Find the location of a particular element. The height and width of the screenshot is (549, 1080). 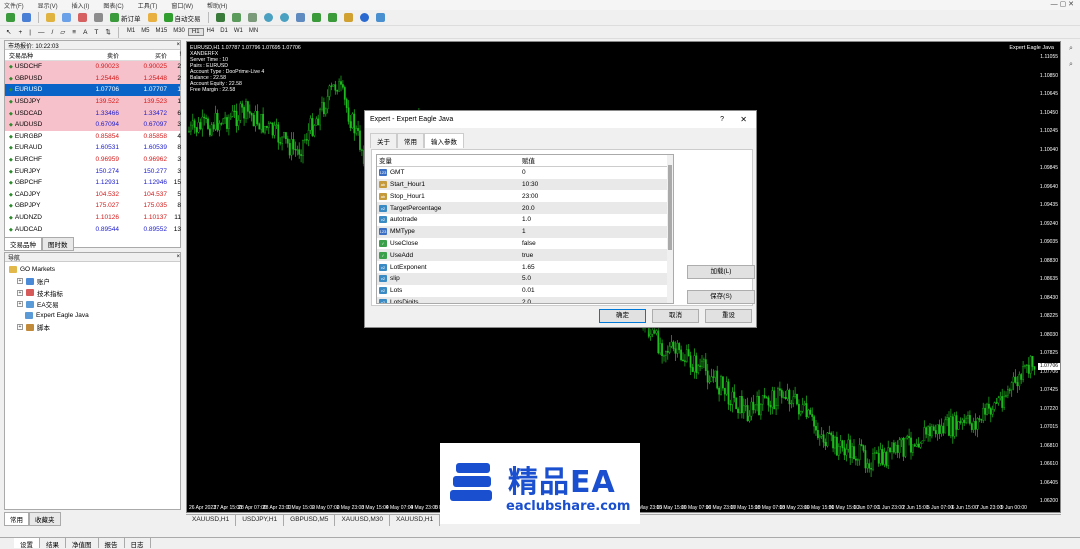

market-watch-row: EURAUD 1.60531 1.60539 8 is located at coordinates (93, 148).